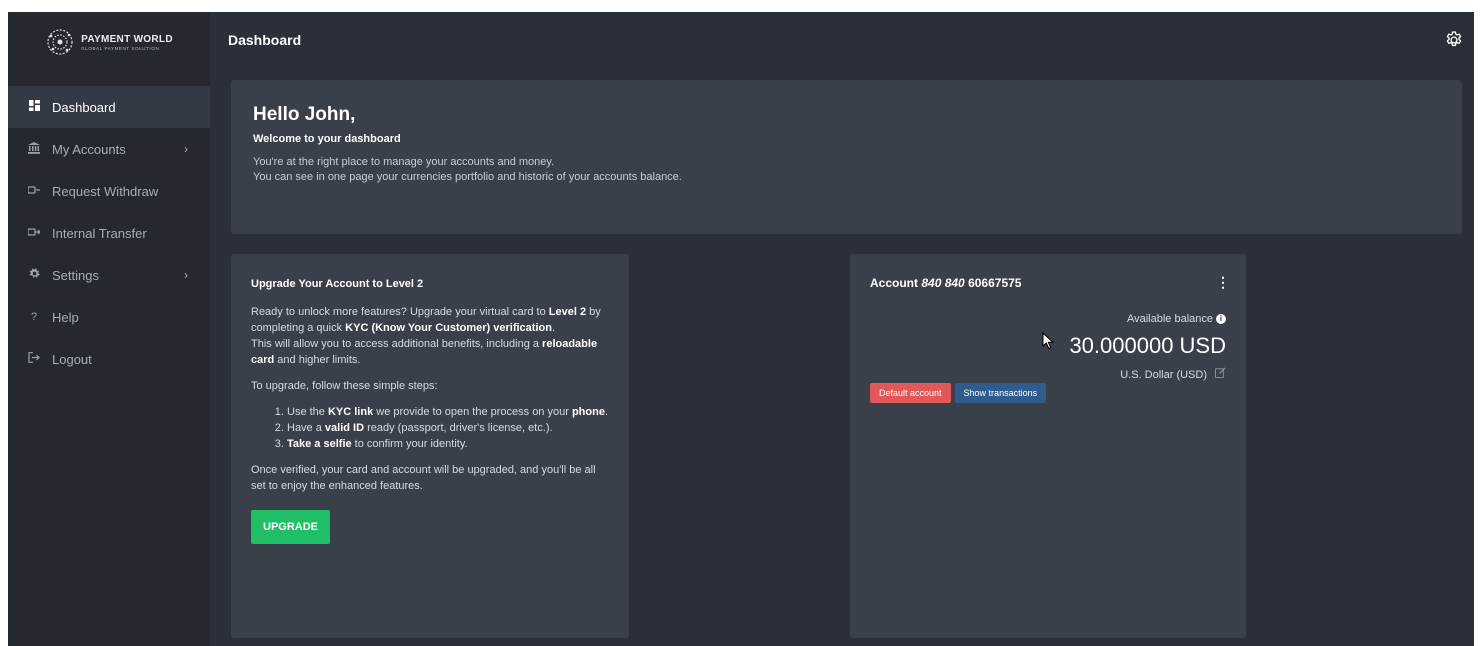 The image size is (1480, 646). Describe the element at coordinates (1048, 319) in the screenshot. I see `available-balance-row: Available balance i` at that location.